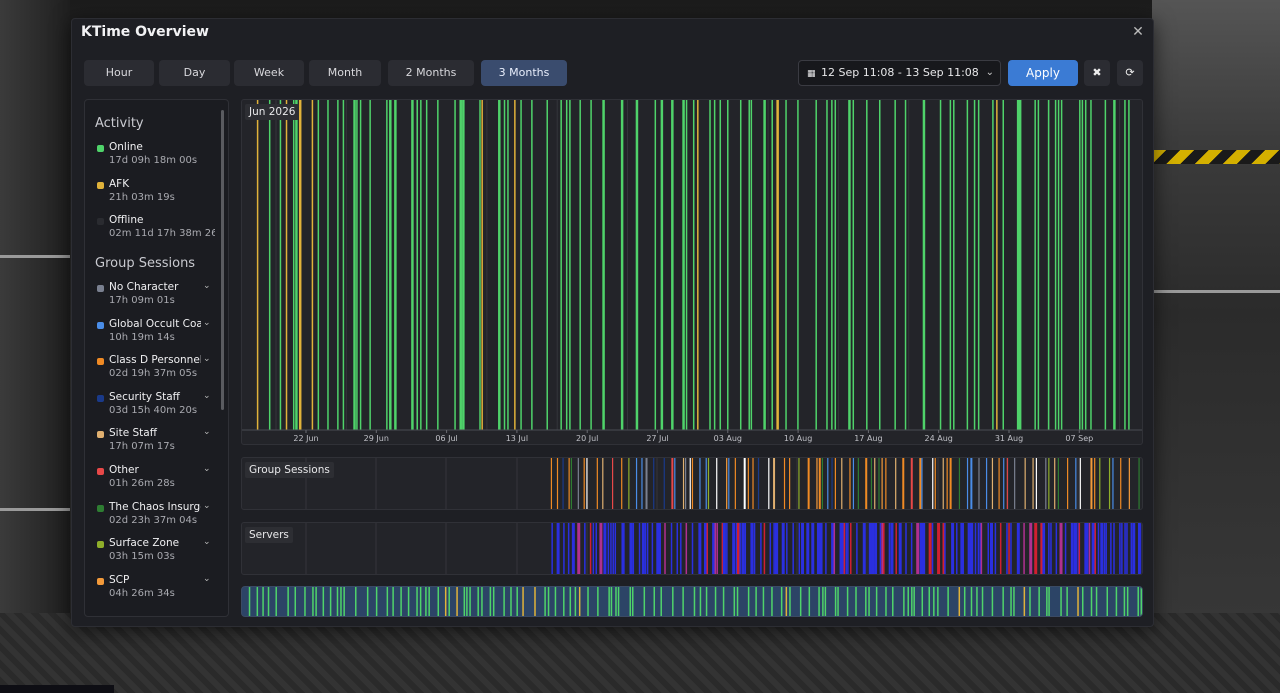 The image size is (1280, 693). I want to click on group-session-item: Surface Zone 03h 15m 03s ⌄, so click(156, 552).